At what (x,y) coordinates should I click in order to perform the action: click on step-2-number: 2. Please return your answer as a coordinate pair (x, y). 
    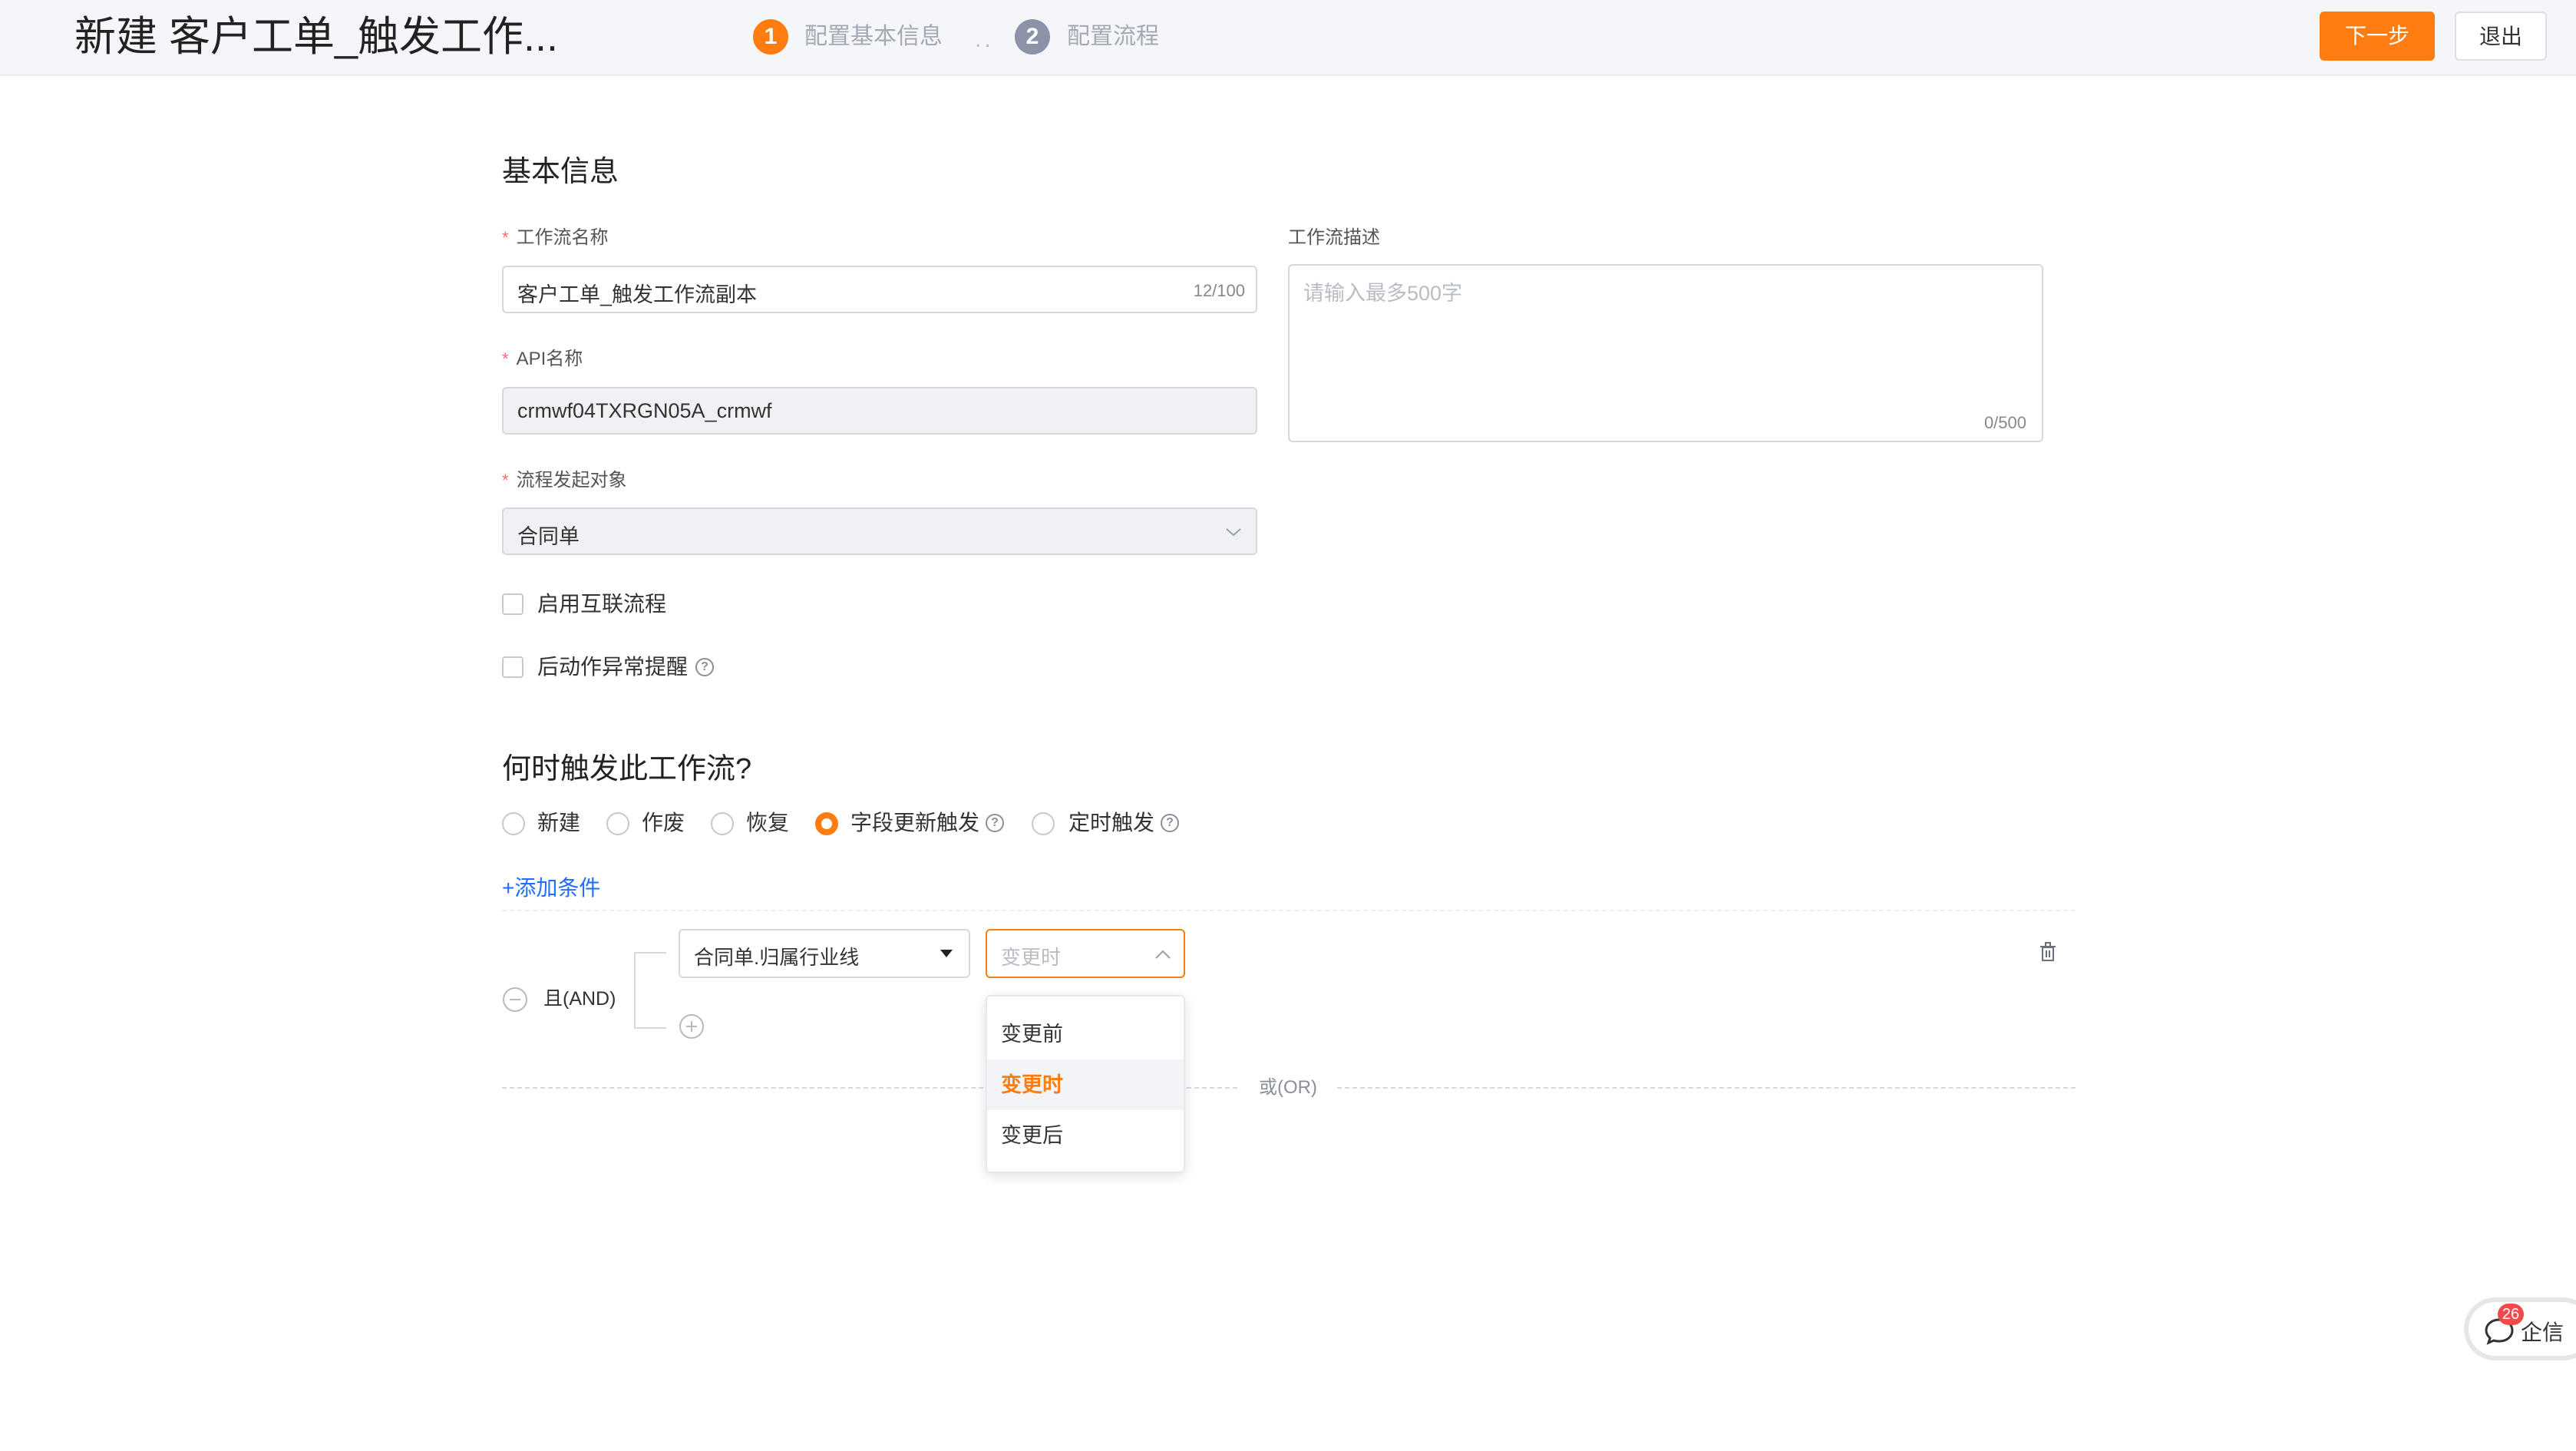
    Looking at the image, I should click on (1032, 37).